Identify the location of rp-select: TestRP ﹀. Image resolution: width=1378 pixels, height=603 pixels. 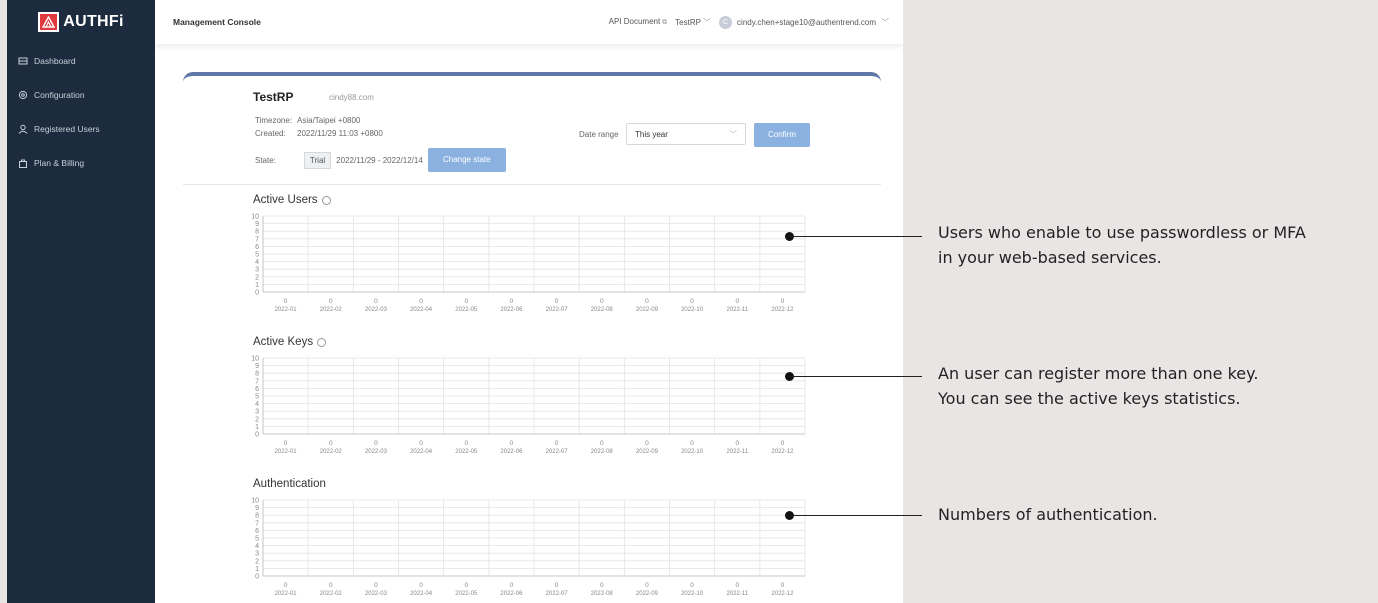
(693, 22).